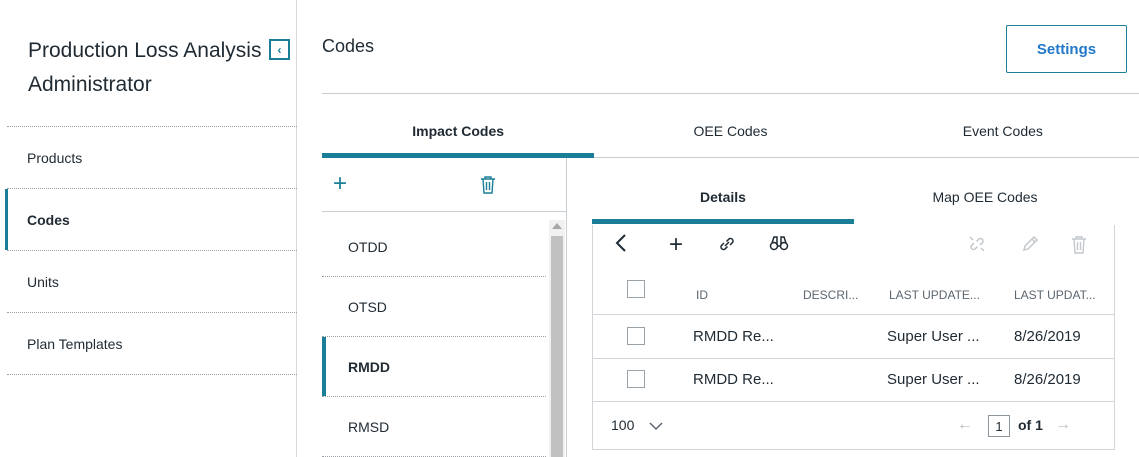  What do you see at coordinates (444, 185) in the screenshot?
I see `code-list-toolbar: +` at bounding box center [444, 185].